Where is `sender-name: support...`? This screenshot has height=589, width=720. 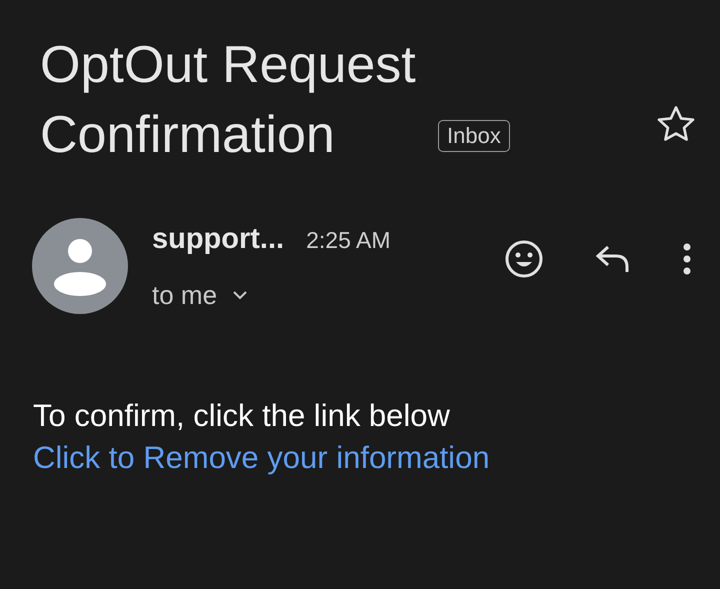
sender-name: support... is located at coordinates (218, 240).